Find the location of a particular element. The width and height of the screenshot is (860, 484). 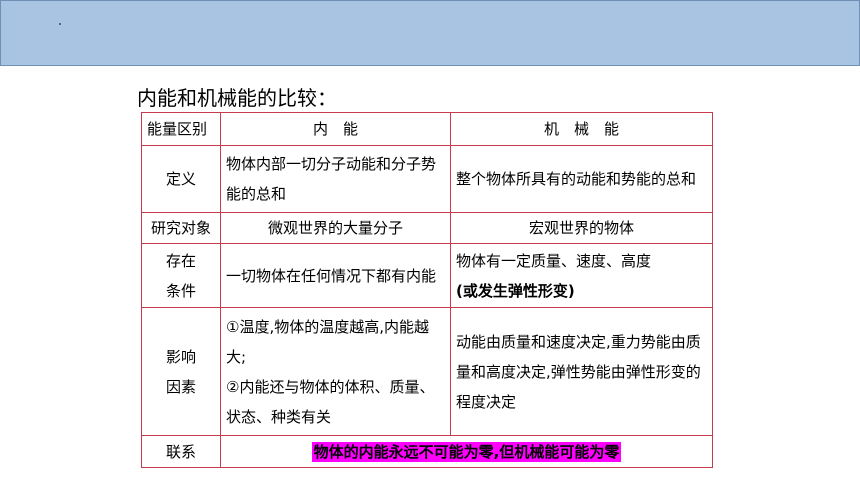

cell-condition-mechanical-line1: 物体有一定质量、速度、高度 is located at coordinates (554, 260).